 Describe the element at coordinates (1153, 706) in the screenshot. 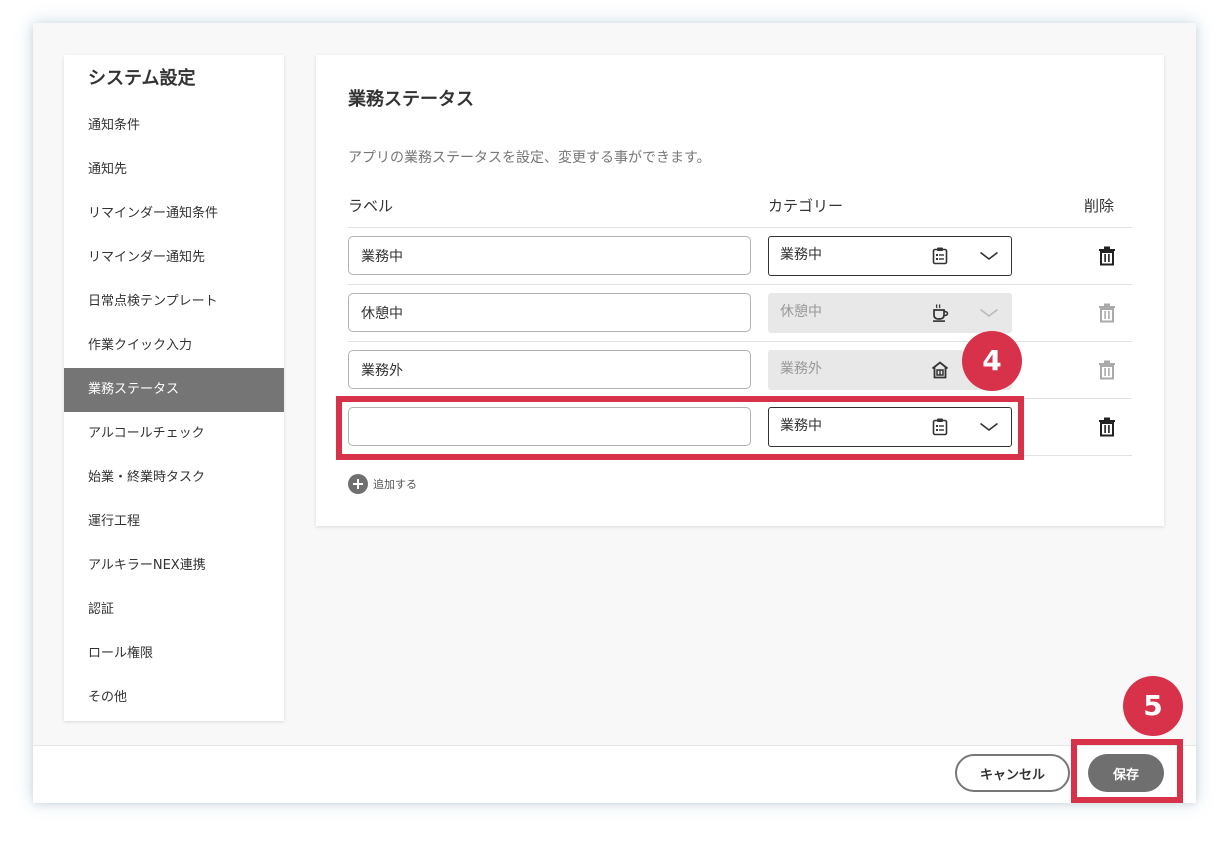

I see `step-badge-5: 5` at that location.